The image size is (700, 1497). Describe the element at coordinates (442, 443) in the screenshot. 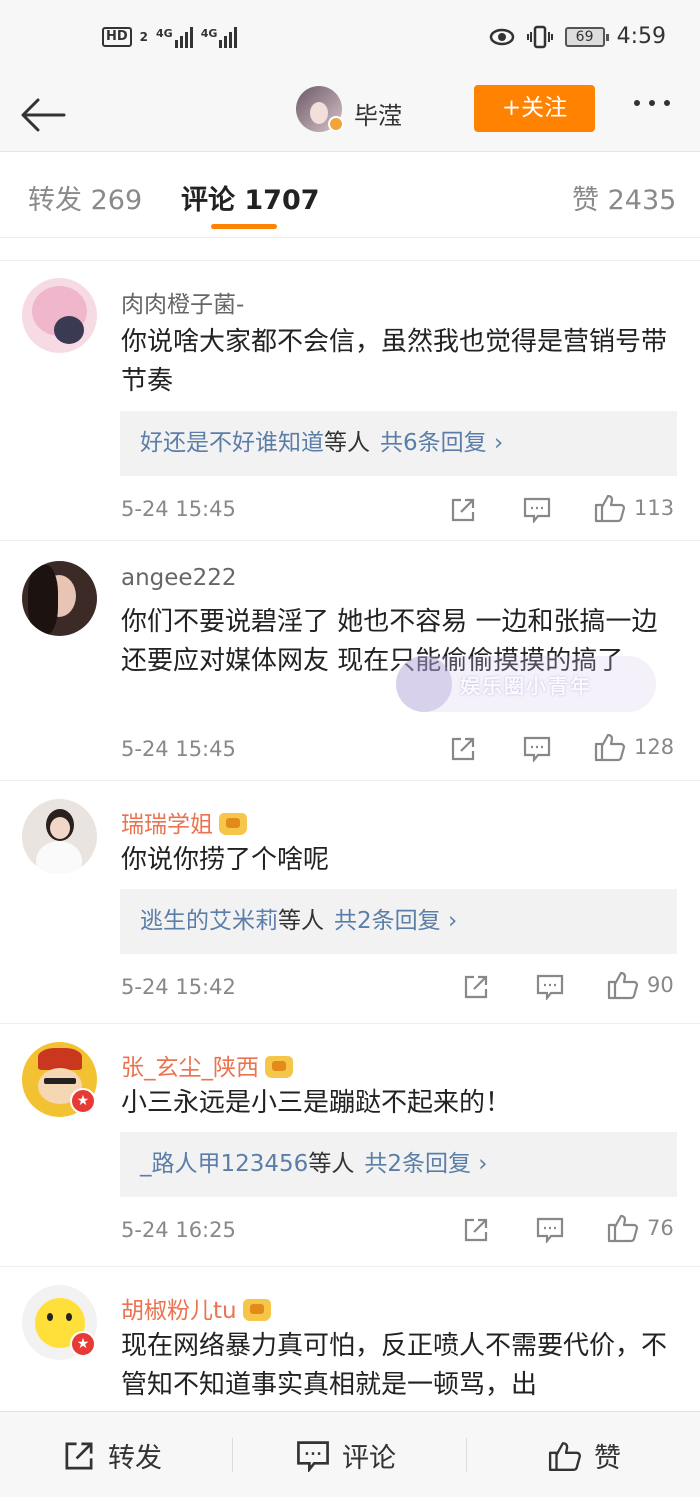

I see `reply-count: 共6条回复 ›` at that location.